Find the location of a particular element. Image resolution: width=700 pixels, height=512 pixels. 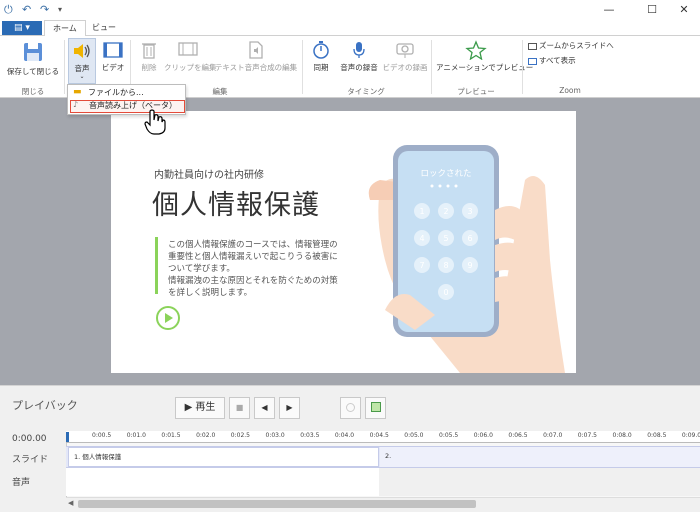

slide-body-line: この個人情報保護のコースでは、情報管理の is located at coordinates (253, 245).